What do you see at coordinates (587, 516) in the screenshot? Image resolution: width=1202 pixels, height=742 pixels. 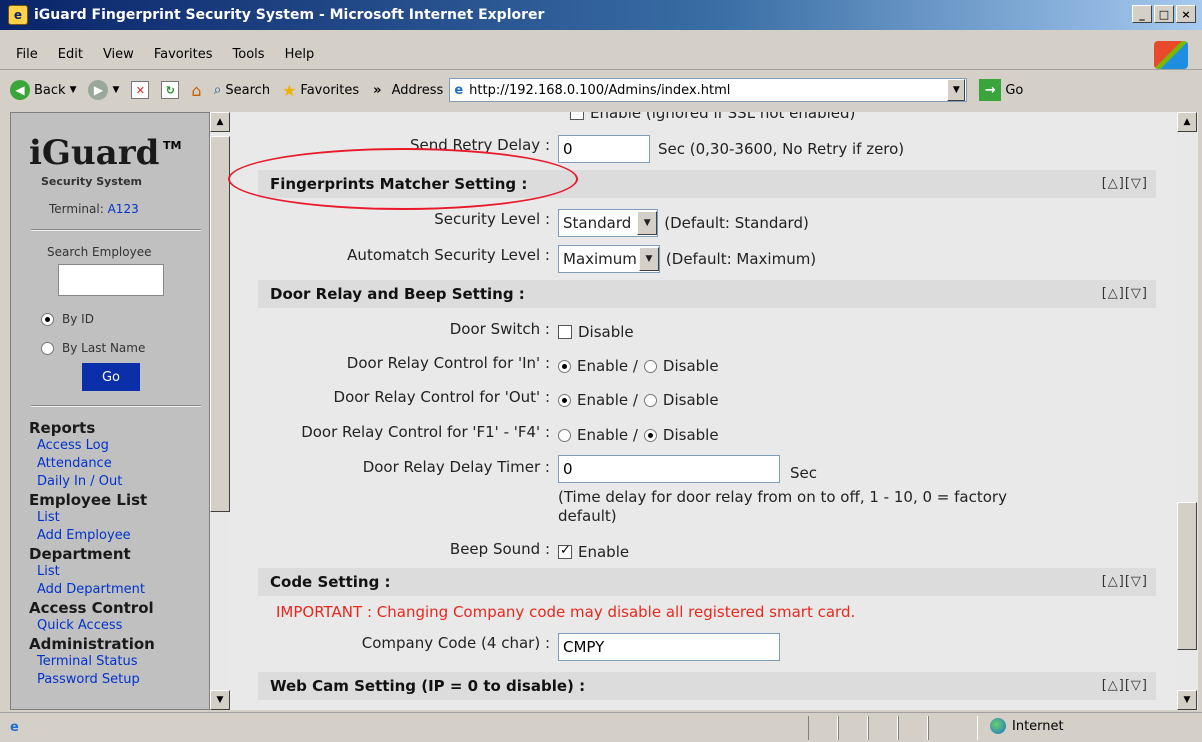 I see `relay-delay-hint-continued: default)` at bounding box center [587, 516].